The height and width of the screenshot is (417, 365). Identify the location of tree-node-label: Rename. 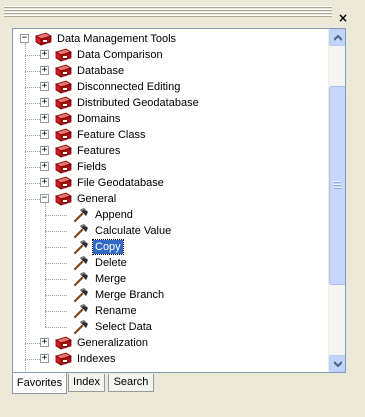
(116, 311).